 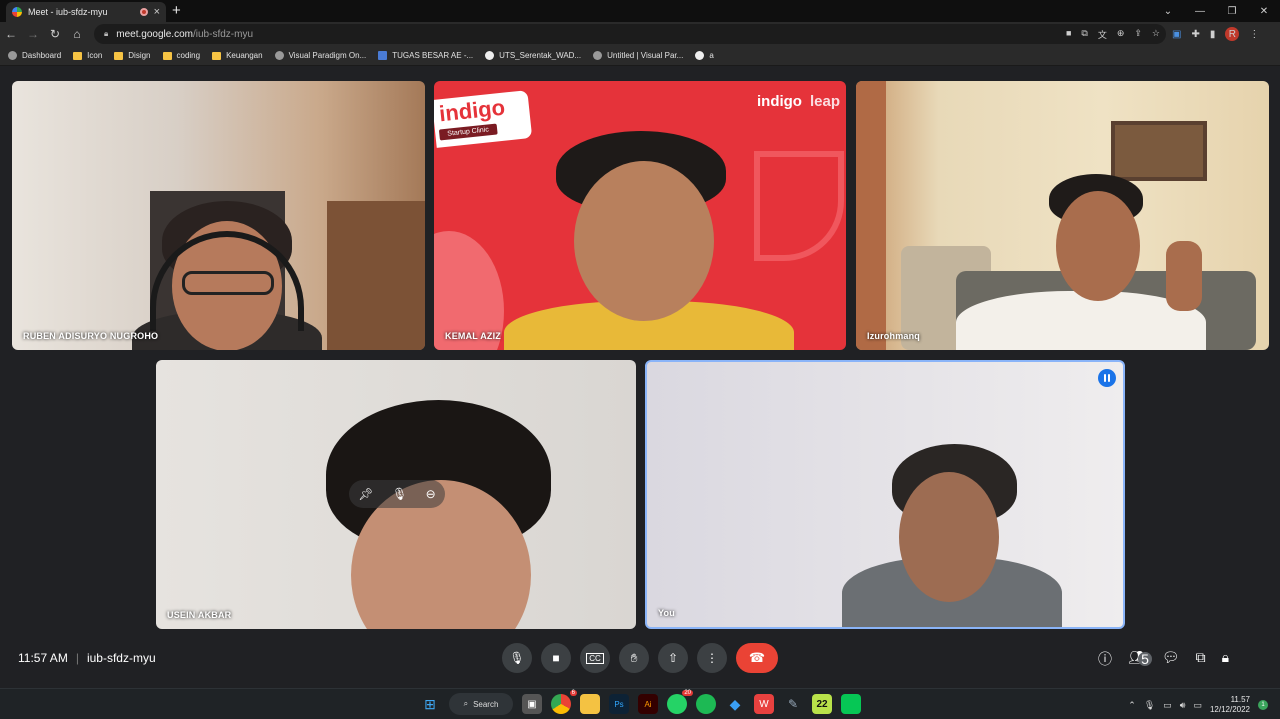 I want to click on line-icon, so click(x=851, y=704).